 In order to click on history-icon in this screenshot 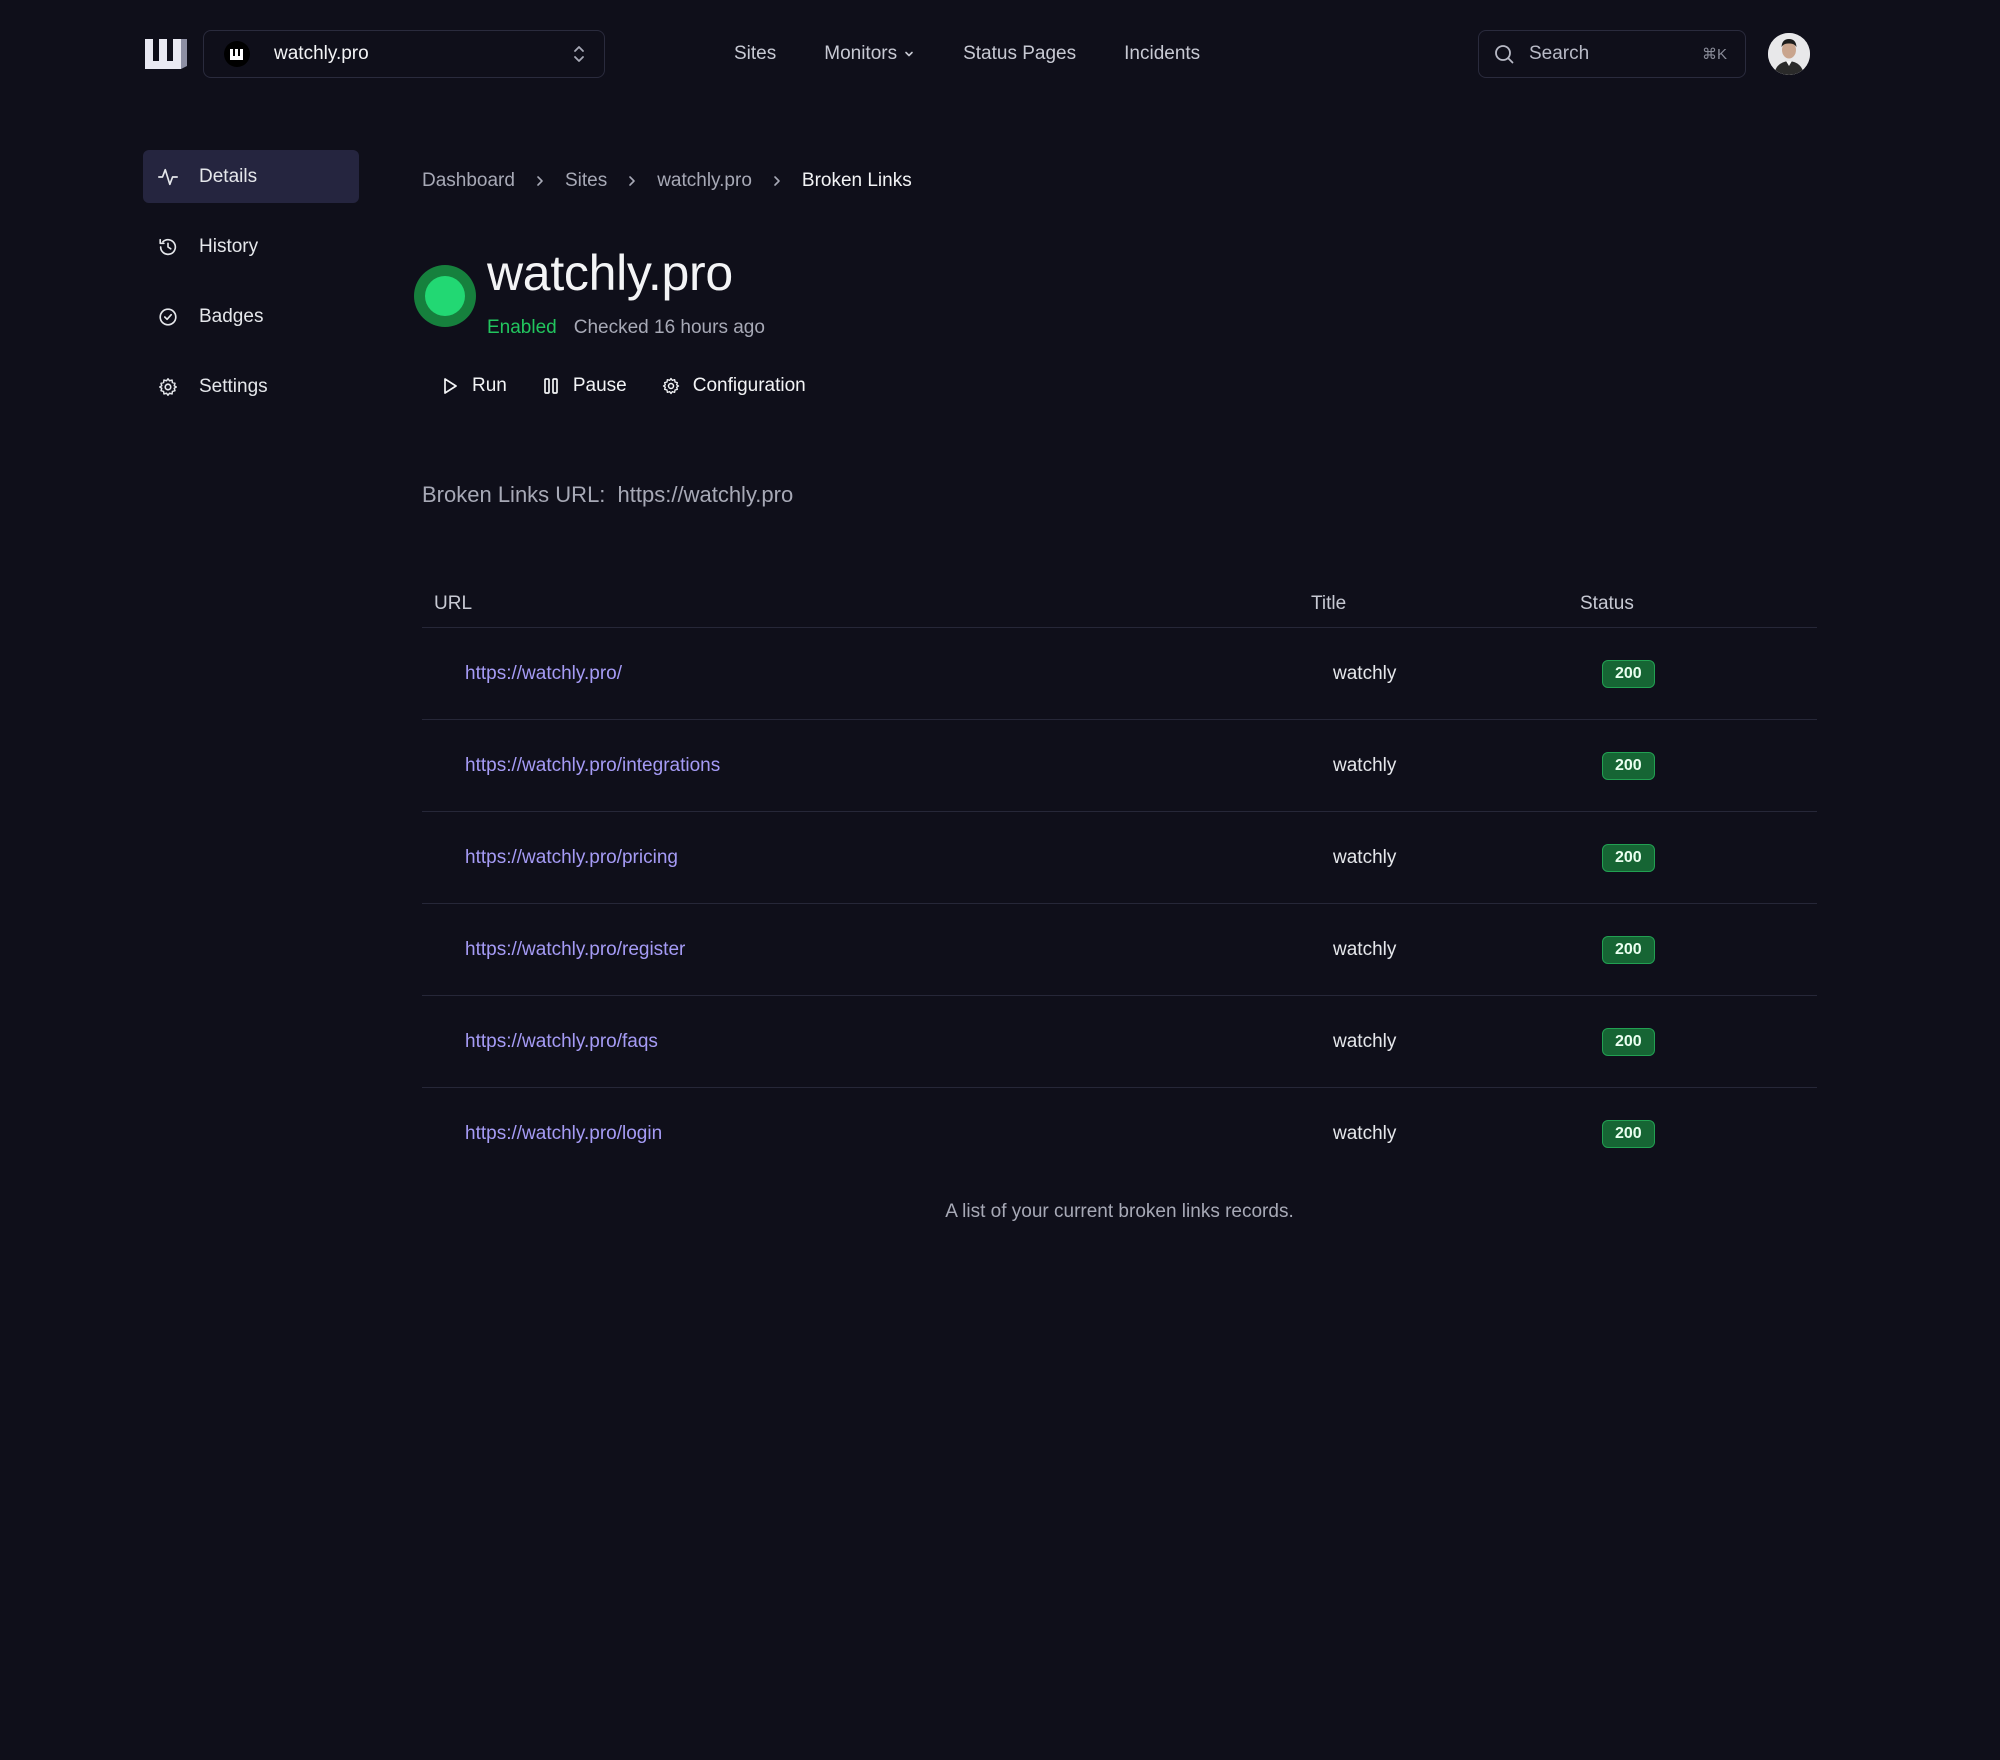, I will do `click(168, 246)`.